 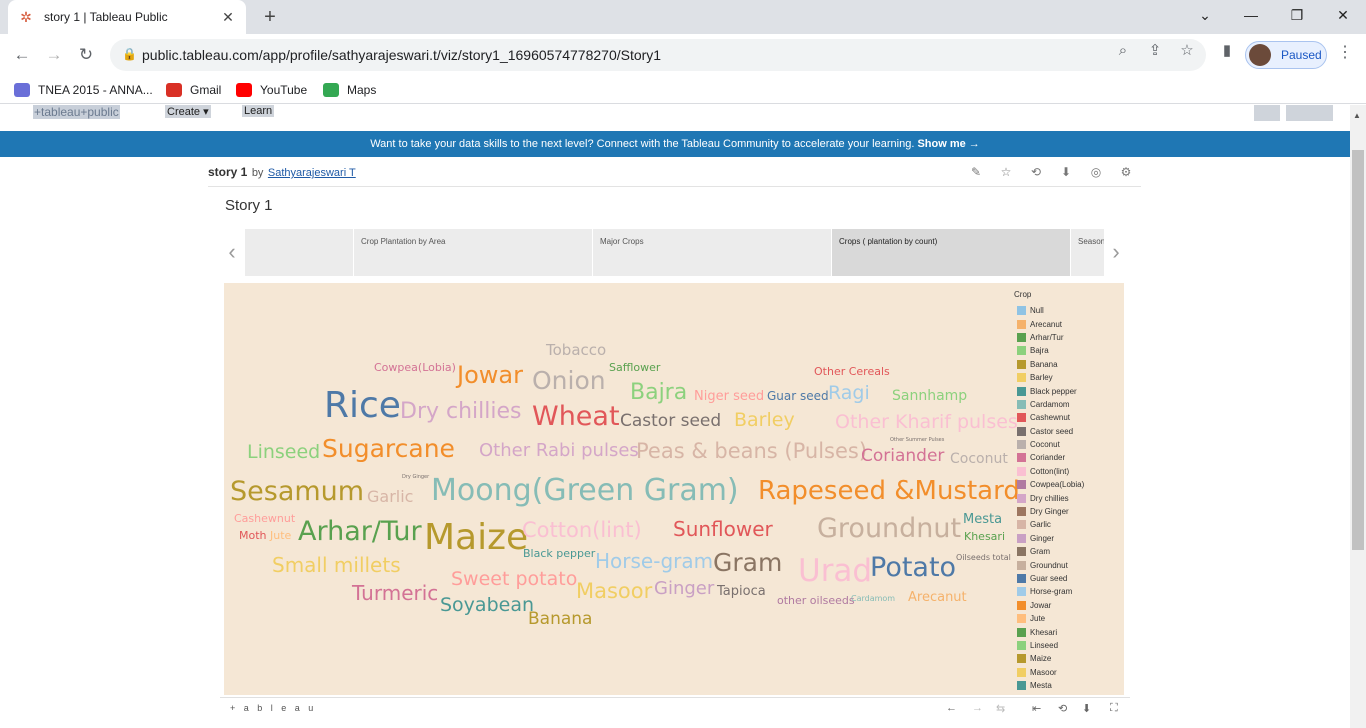 I want to click on word-cloud-word: Masoor, so click(x=614, y=591).